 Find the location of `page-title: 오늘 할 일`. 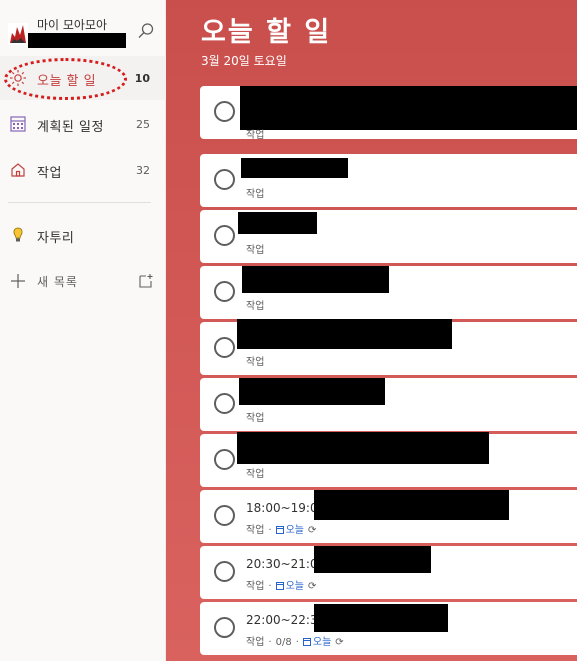

page-title: 오늘 할 일 is located at coordinates (266, 32).